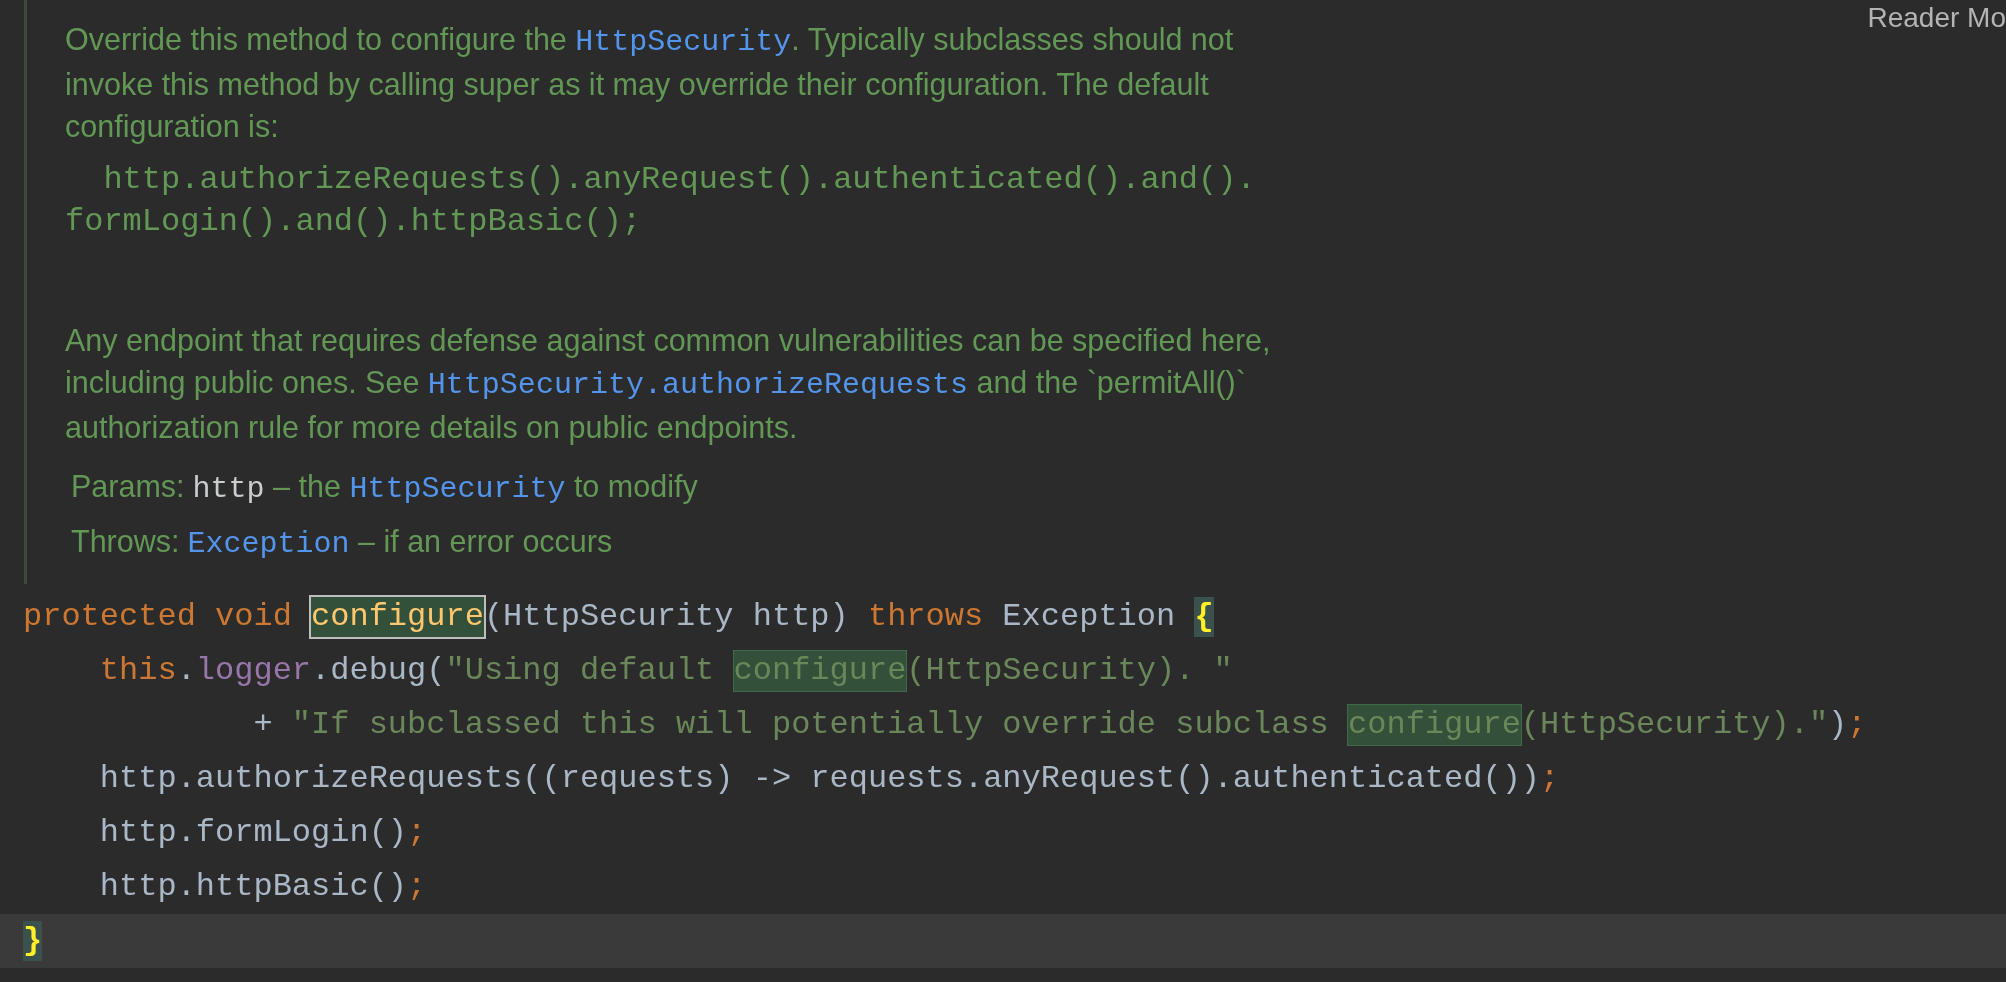 The height and width of the screenshot is (982, 2006). What do you see at coordinates (268, 544) in the screenshot?
I see `doc-link: Exception` at bounding box center [268, 544].